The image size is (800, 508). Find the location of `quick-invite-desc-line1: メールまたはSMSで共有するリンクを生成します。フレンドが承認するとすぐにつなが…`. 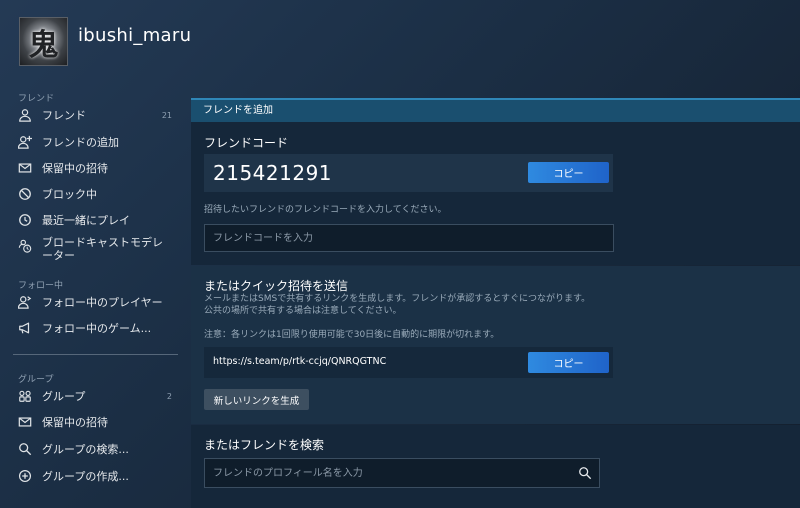

quick-invite-desc-line1: メールまたはSMSで共有するリンクを生成します。フレンドが承認するとすぐにつなが… is located at coordinates (397, 299).